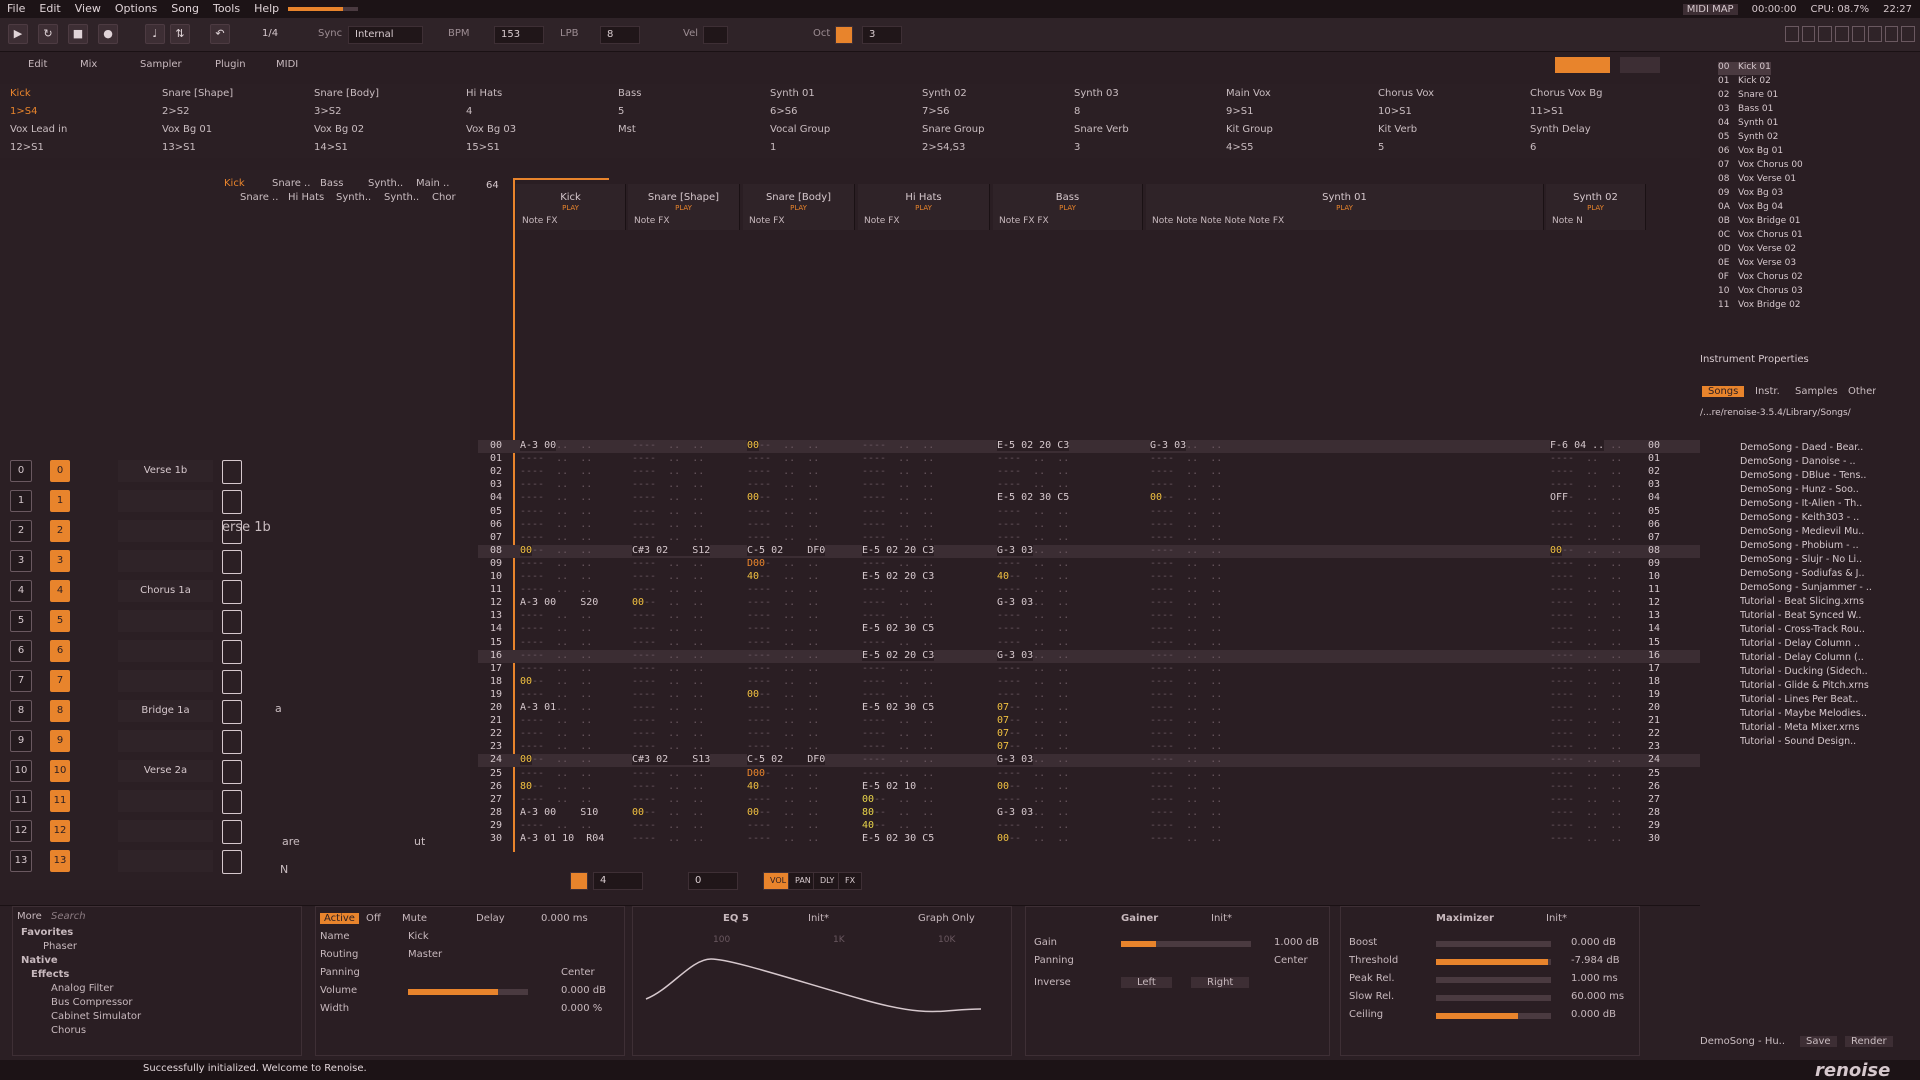 The height and width of the screenshot is (1080, 1920). What do you see at coordinates (21, 741) in the screenshot?
I see `sequence-number: 9` at bounding box center [21, 741].